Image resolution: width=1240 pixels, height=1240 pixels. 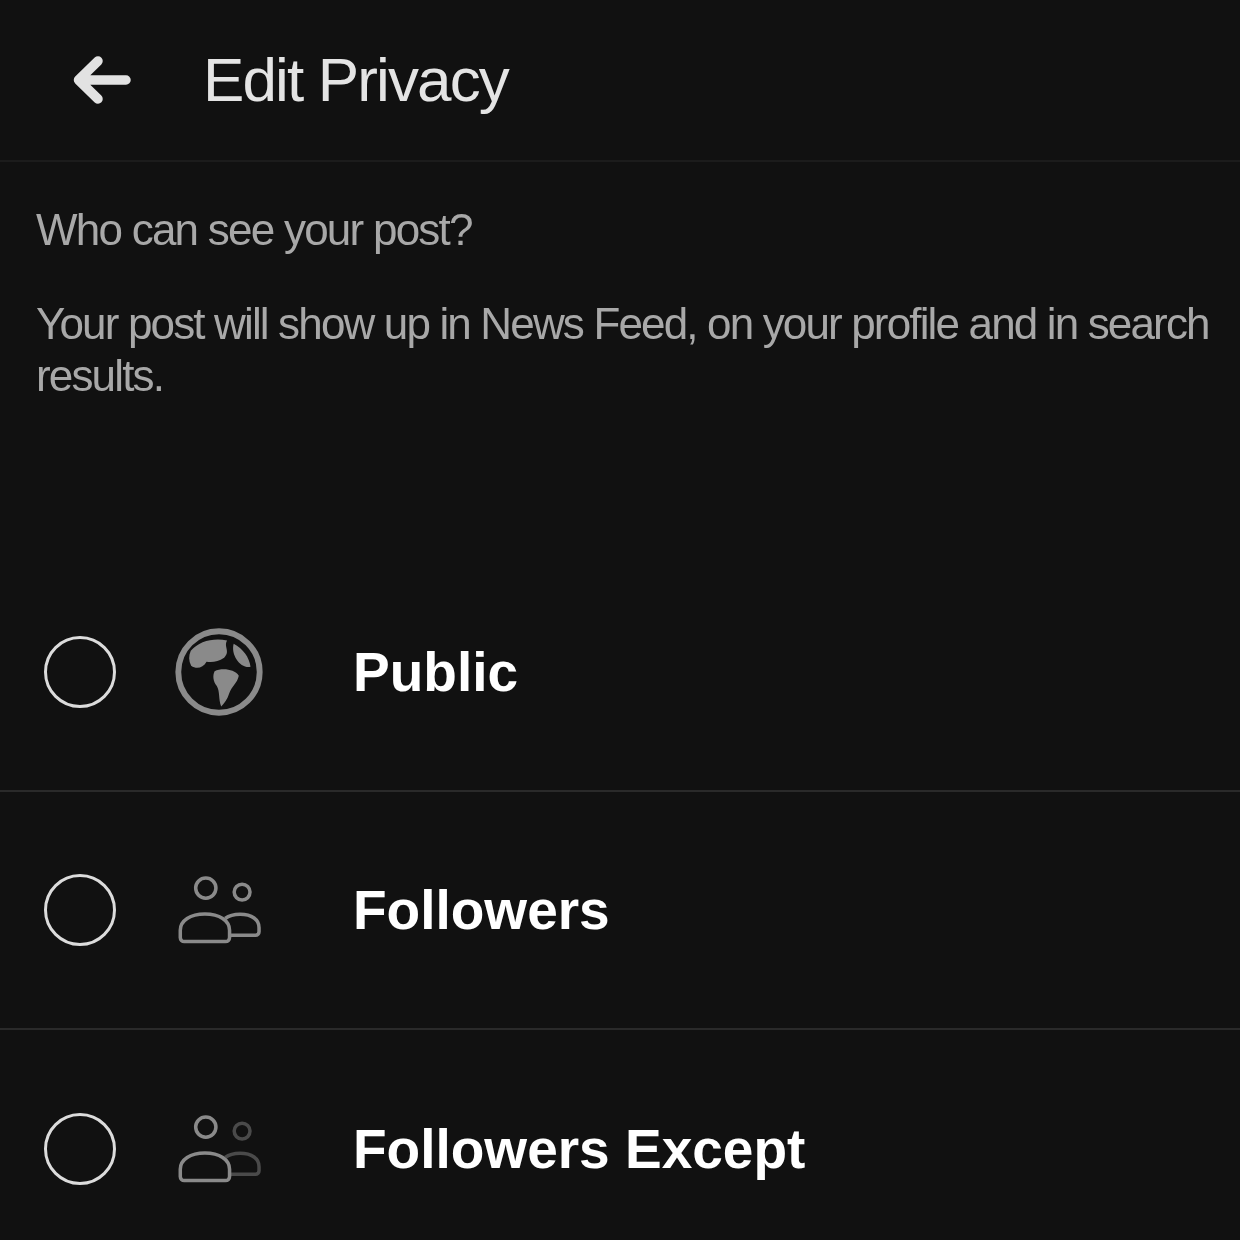 What do you see at coordinates (481, 910) in the screenshot?
I see `option-label: Followers` at bounding box center [481, 910].